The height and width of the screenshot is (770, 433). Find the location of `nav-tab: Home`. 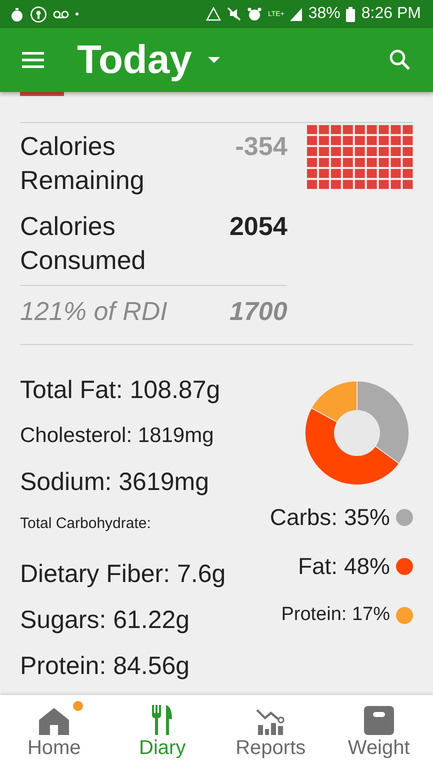

nav-tab: Home is located at coordinates (54, 732).